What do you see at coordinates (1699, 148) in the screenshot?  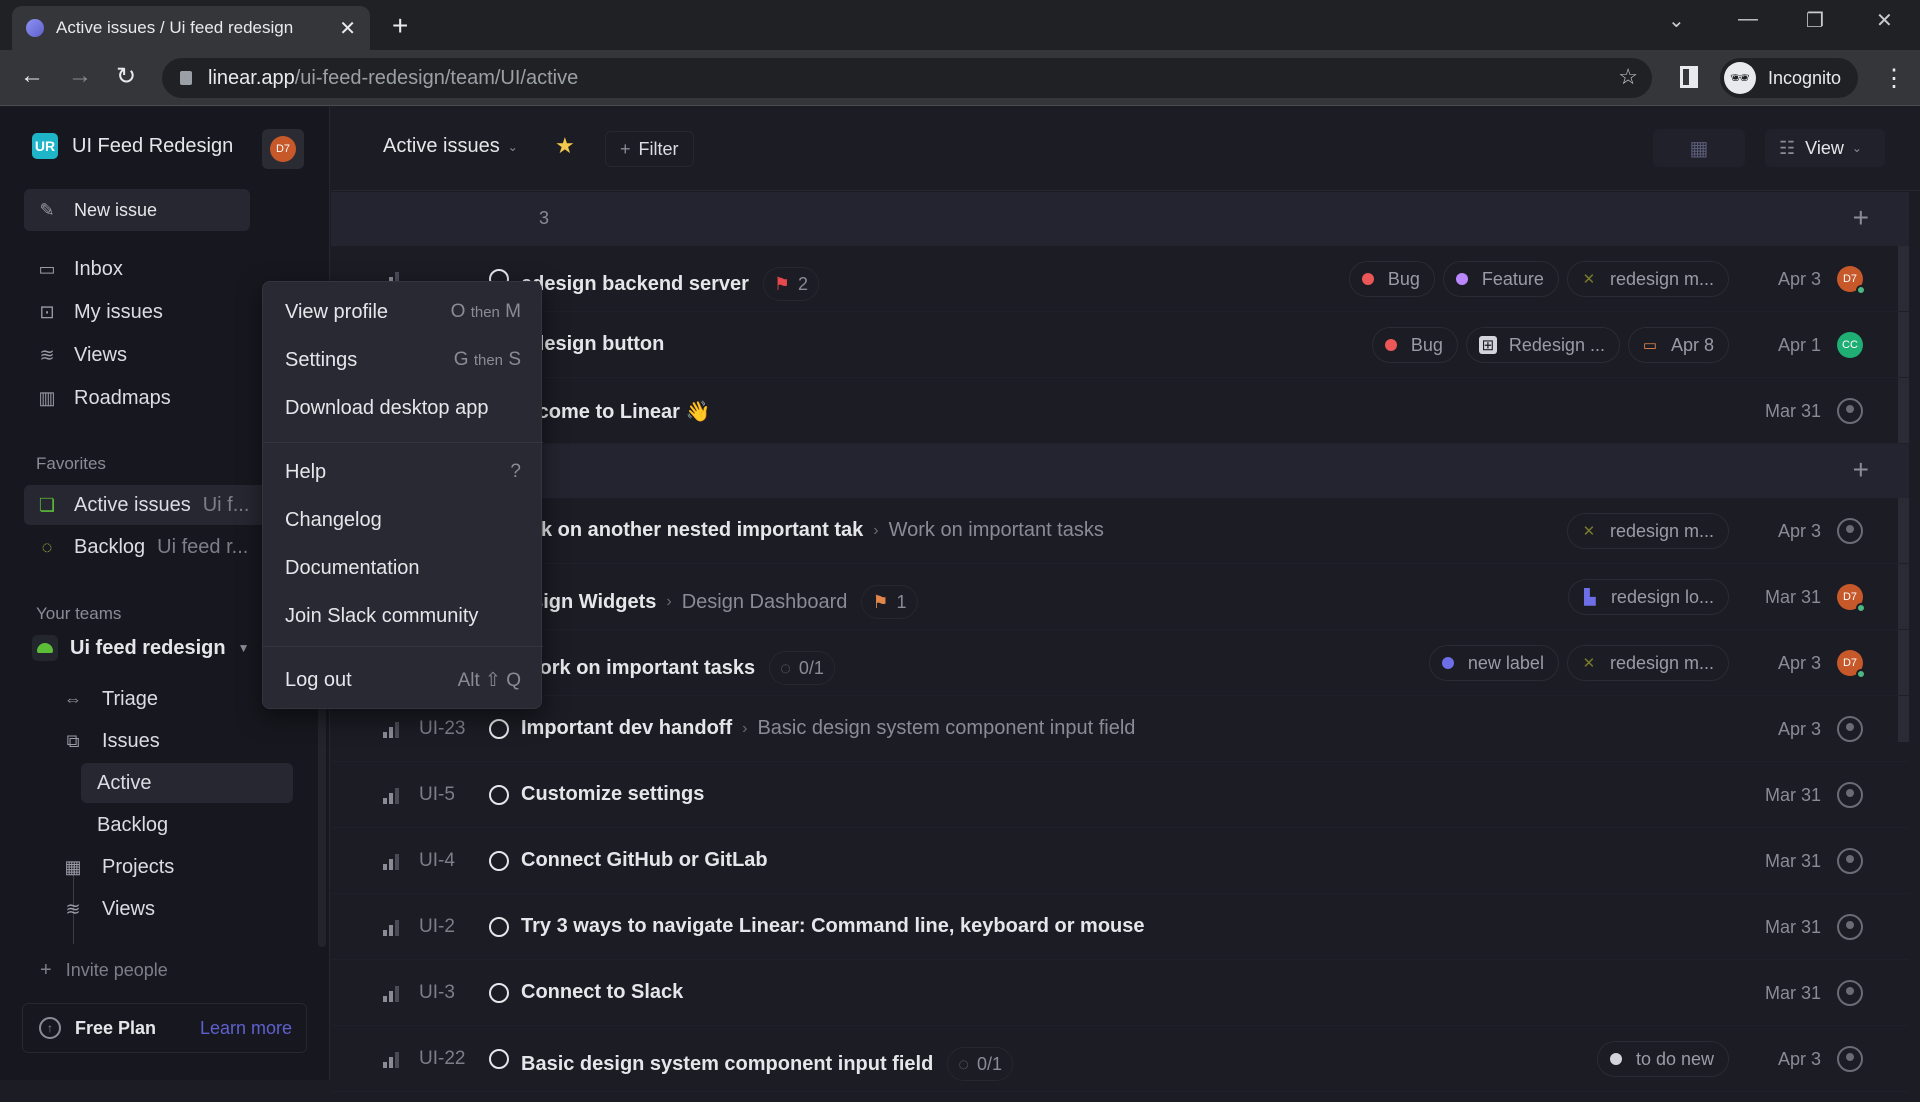 I see `board-layout-icon: ▦` at bounding box center [1699, 148].